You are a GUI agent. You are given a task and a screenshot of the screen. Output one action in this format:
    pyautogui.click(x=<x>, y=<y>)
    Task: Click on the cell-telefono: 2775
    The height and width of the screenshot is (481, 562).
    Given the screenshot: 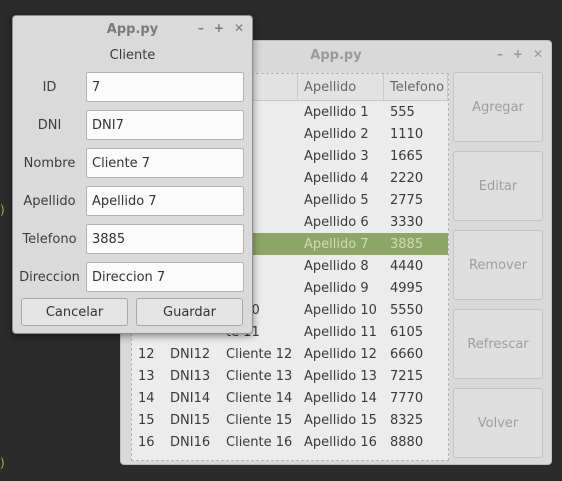 What is the action you would take?
    pyautogui.click(x=407, y=200)
    